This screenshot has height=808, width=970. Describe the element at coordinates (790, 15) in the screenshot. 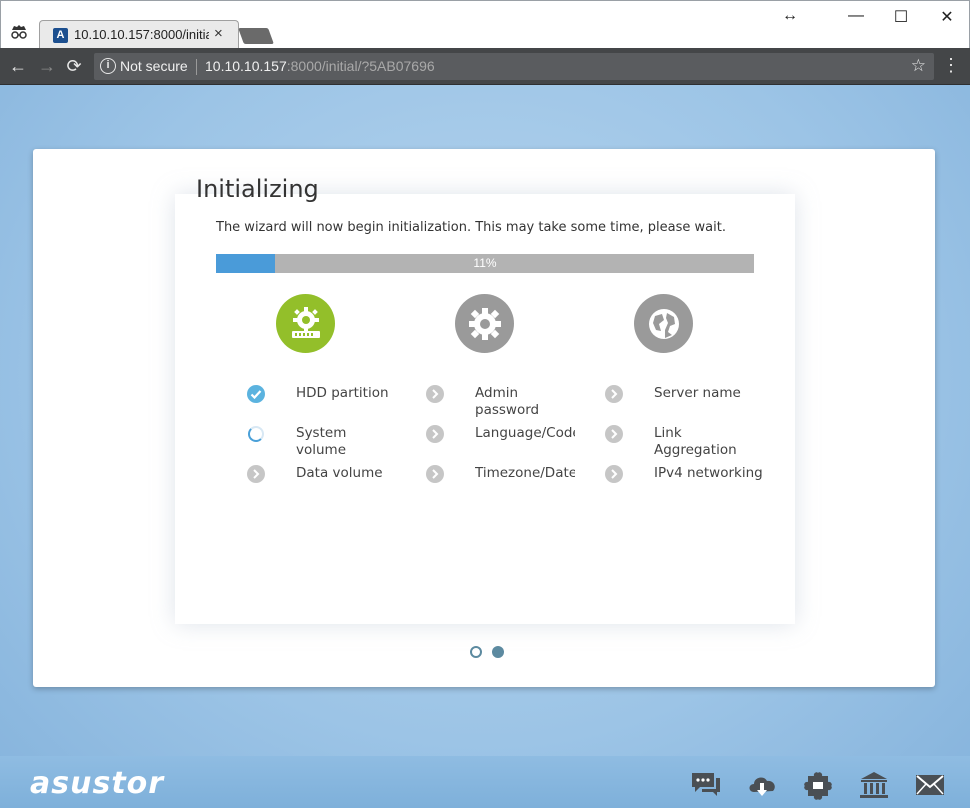

I see `resize-icon: ↔` at that location.